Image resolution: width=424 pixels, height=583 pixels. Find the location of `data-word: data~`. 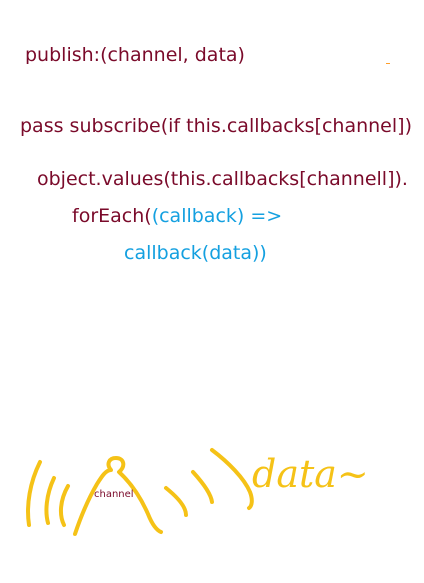

data-word: data~ is located at coordinates (310, 474).